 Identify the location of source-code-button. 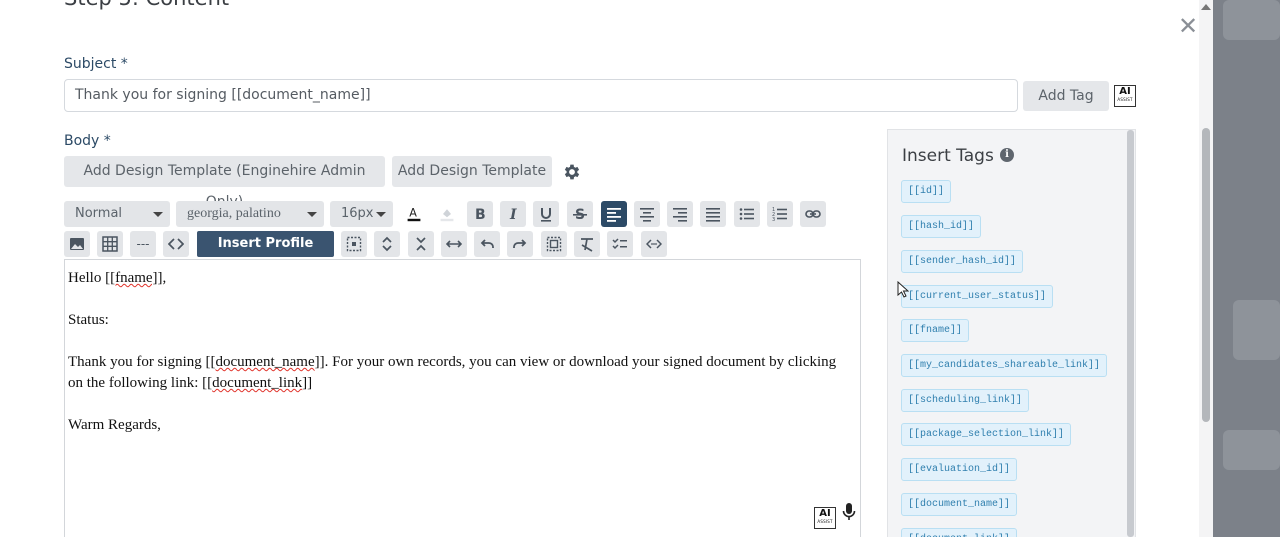
(654, 244).